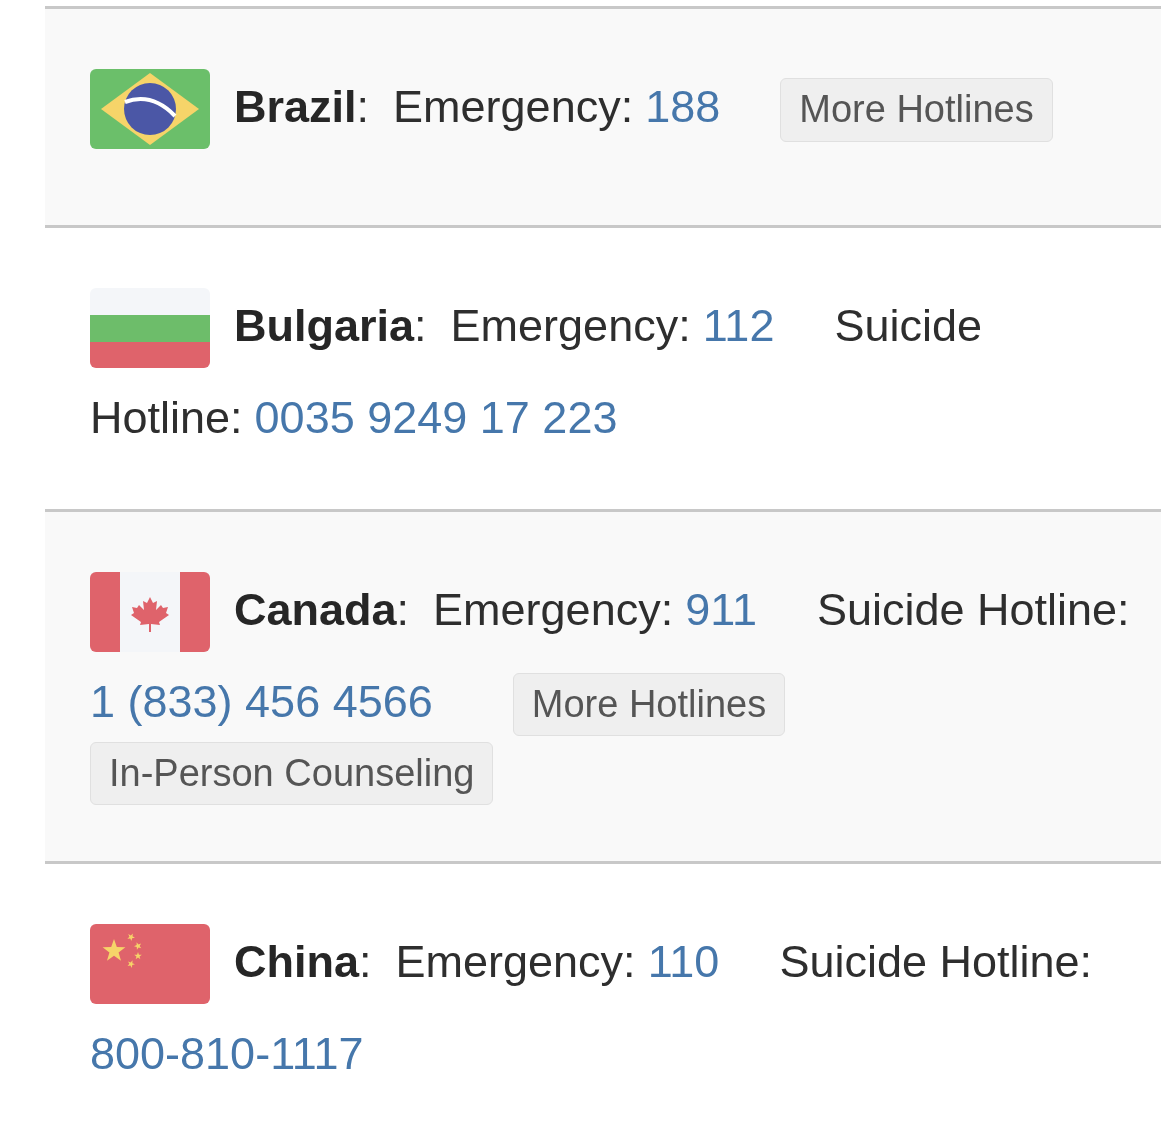 The height and width of the screenshot is (1141, 1161). I want to click on action-button: In-Person Counseling, so click(292, 773).